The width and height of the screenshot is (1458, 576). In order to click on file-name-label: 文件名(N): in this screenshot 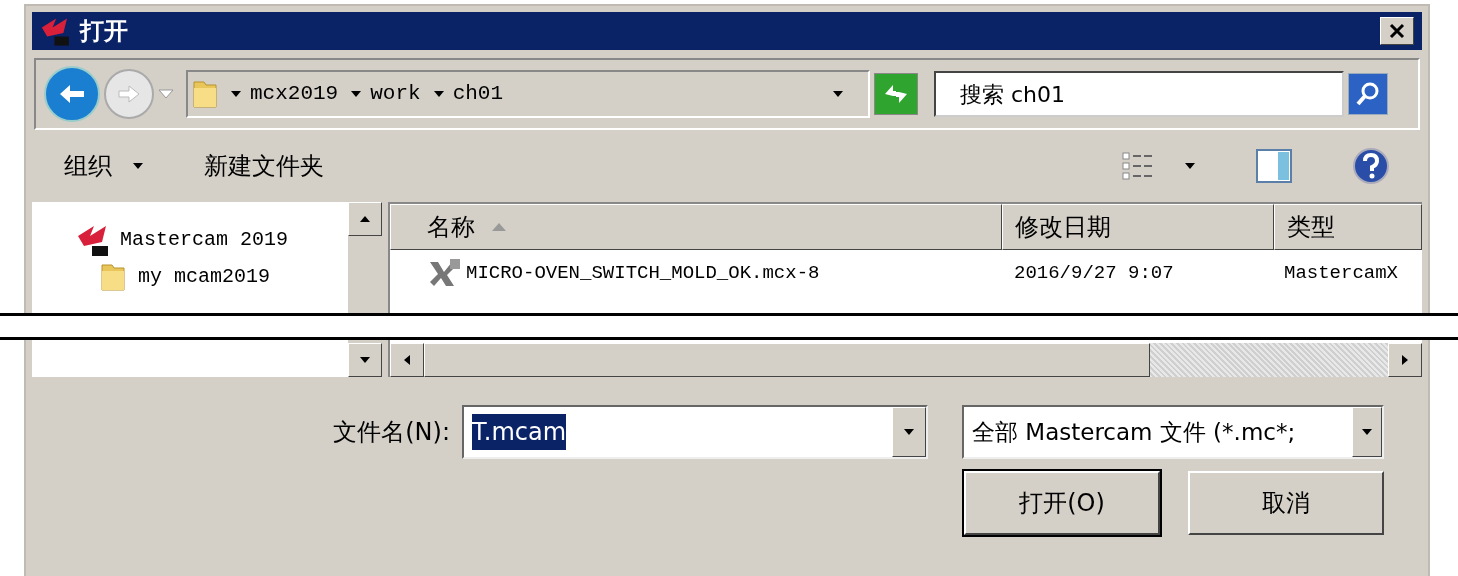, I will do `click(391, 432)`.